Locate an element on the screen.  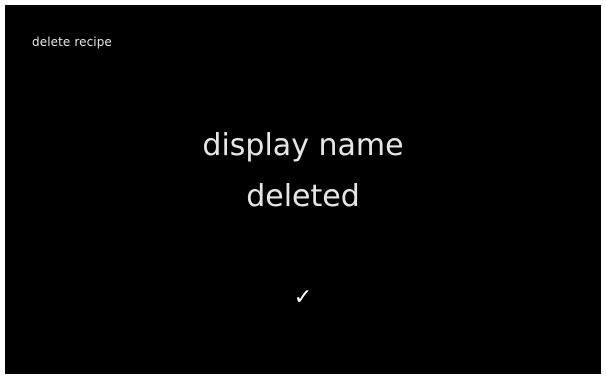
status-message-line-1: display name is located at coordinates (303, 145).